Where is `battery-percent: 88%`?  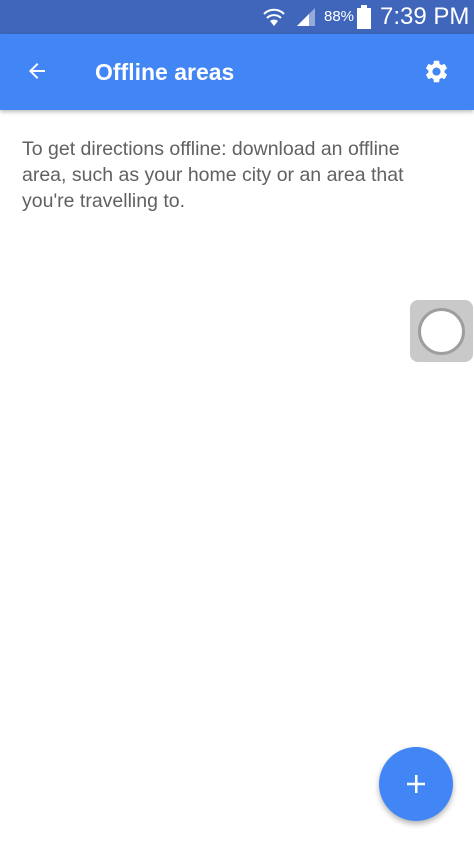 battery-percent: 88% is located at coordinates (339, 16).